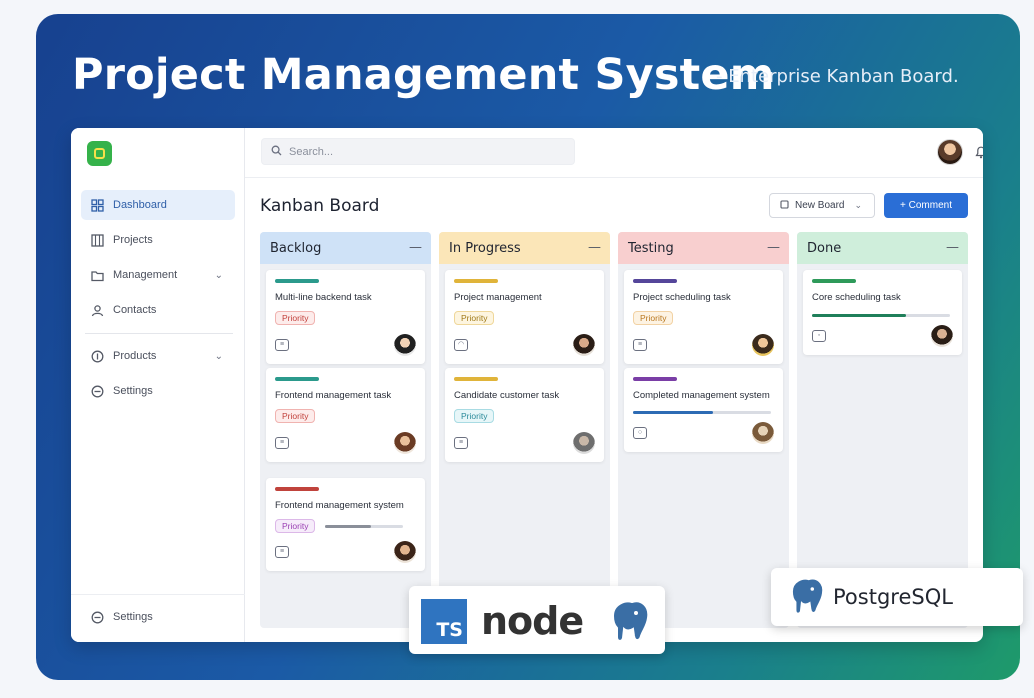 Image resolution: width=1034 pixels, height=698 pixels. What do you see at coordinates (97, 356) in the screenshot?
I see `circle-icon` at bounding box center [97, 356].